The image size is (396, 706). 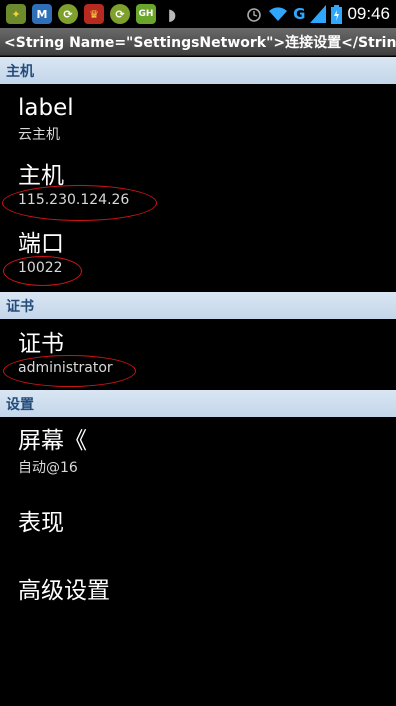 I want to click on setting-item-title: 屏幕《, so click(x=52, y=441).